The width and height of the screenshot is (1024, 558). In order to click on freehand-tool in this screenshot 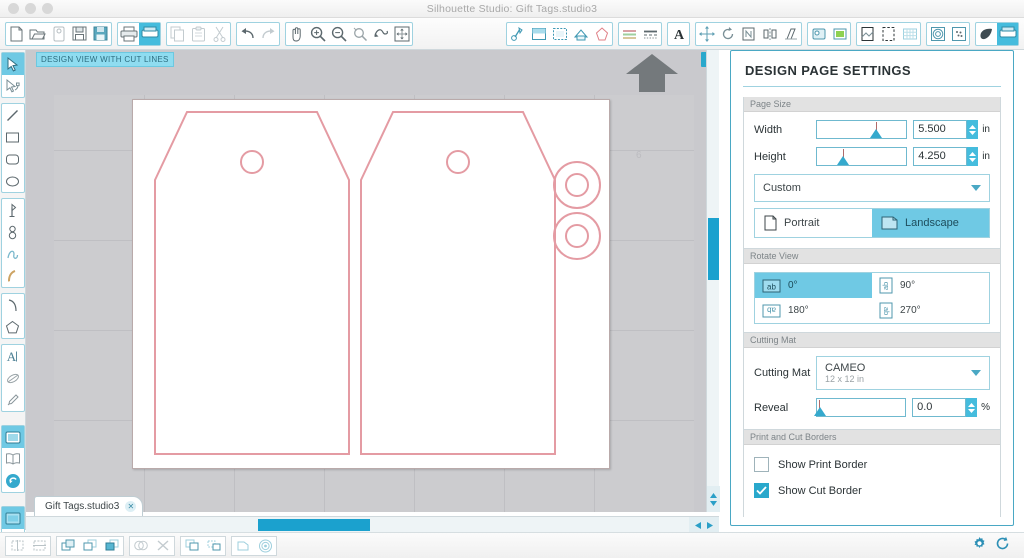, I will do `click(13, 254)`.